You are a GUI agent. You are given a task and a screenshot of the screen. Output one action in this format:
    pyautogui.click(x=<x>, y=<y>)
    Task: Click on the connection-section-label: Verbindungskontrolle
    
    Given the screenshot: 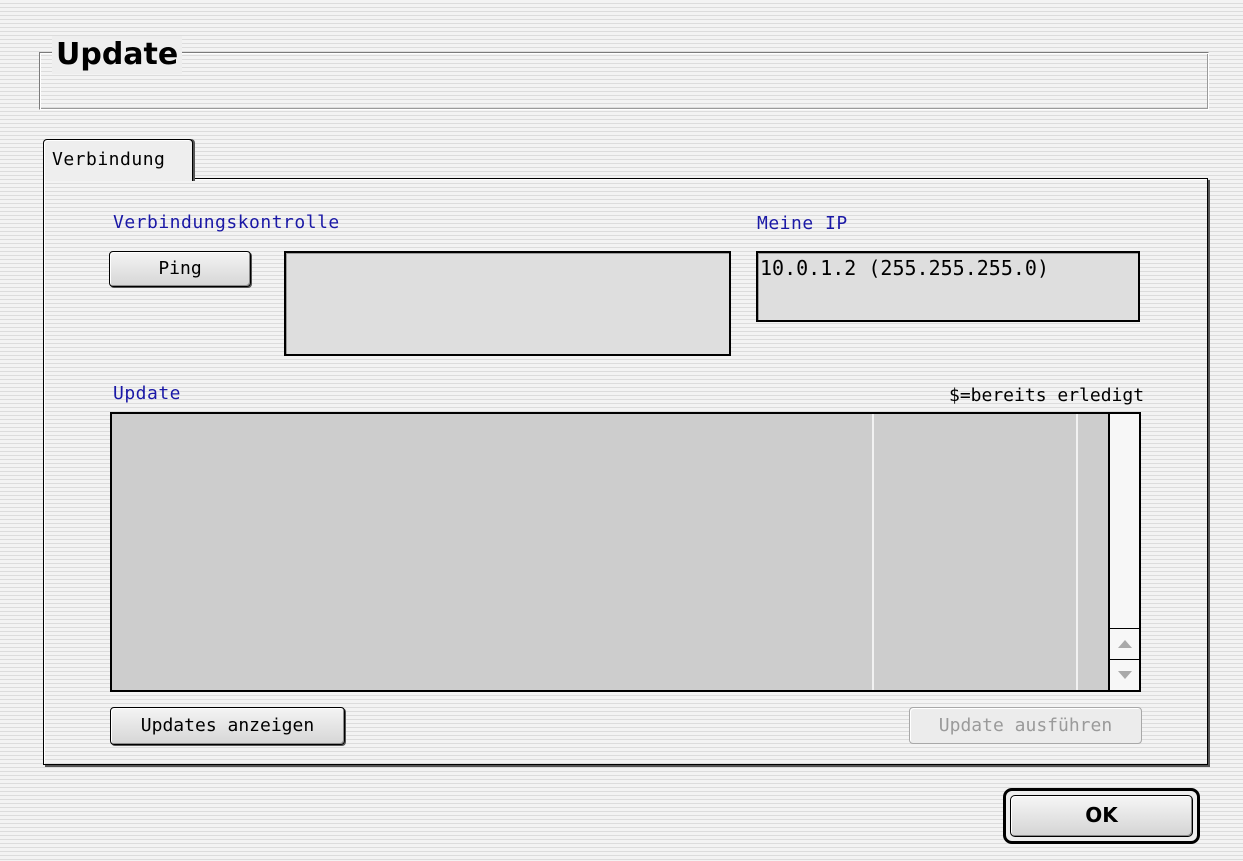 What is the action you would take?
    pyautogui.click(x=226, y=222)
    